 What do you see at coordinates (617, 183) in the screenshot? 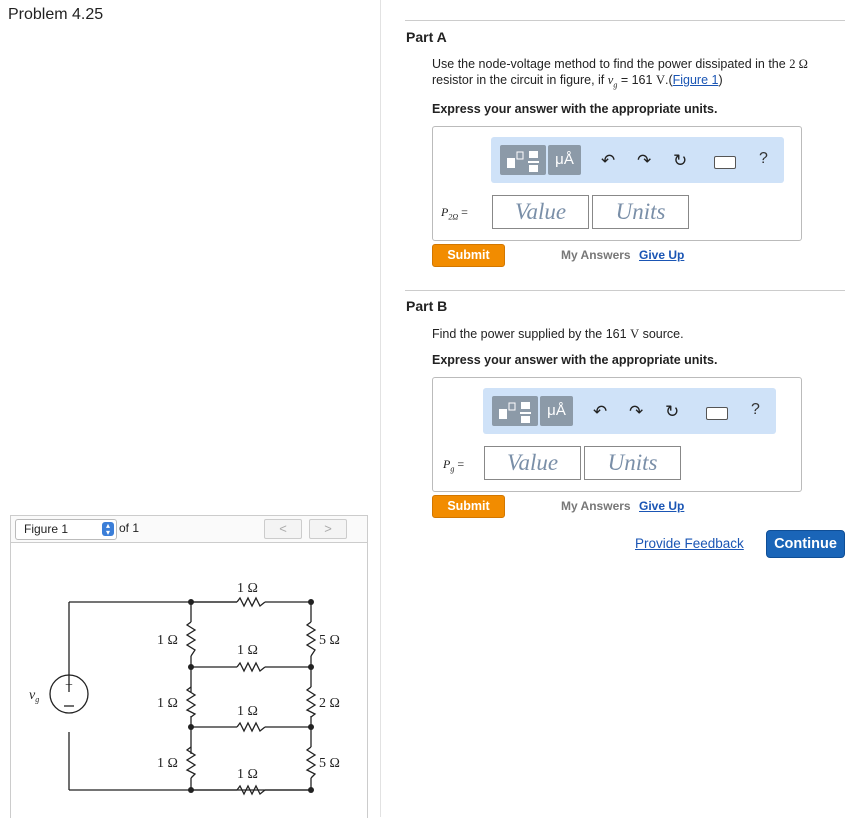
I see `part-a-answer-box: μÅ ↶ ↷ ↻ ? P2Ω = Value Units` at bounding box center [617, 183].